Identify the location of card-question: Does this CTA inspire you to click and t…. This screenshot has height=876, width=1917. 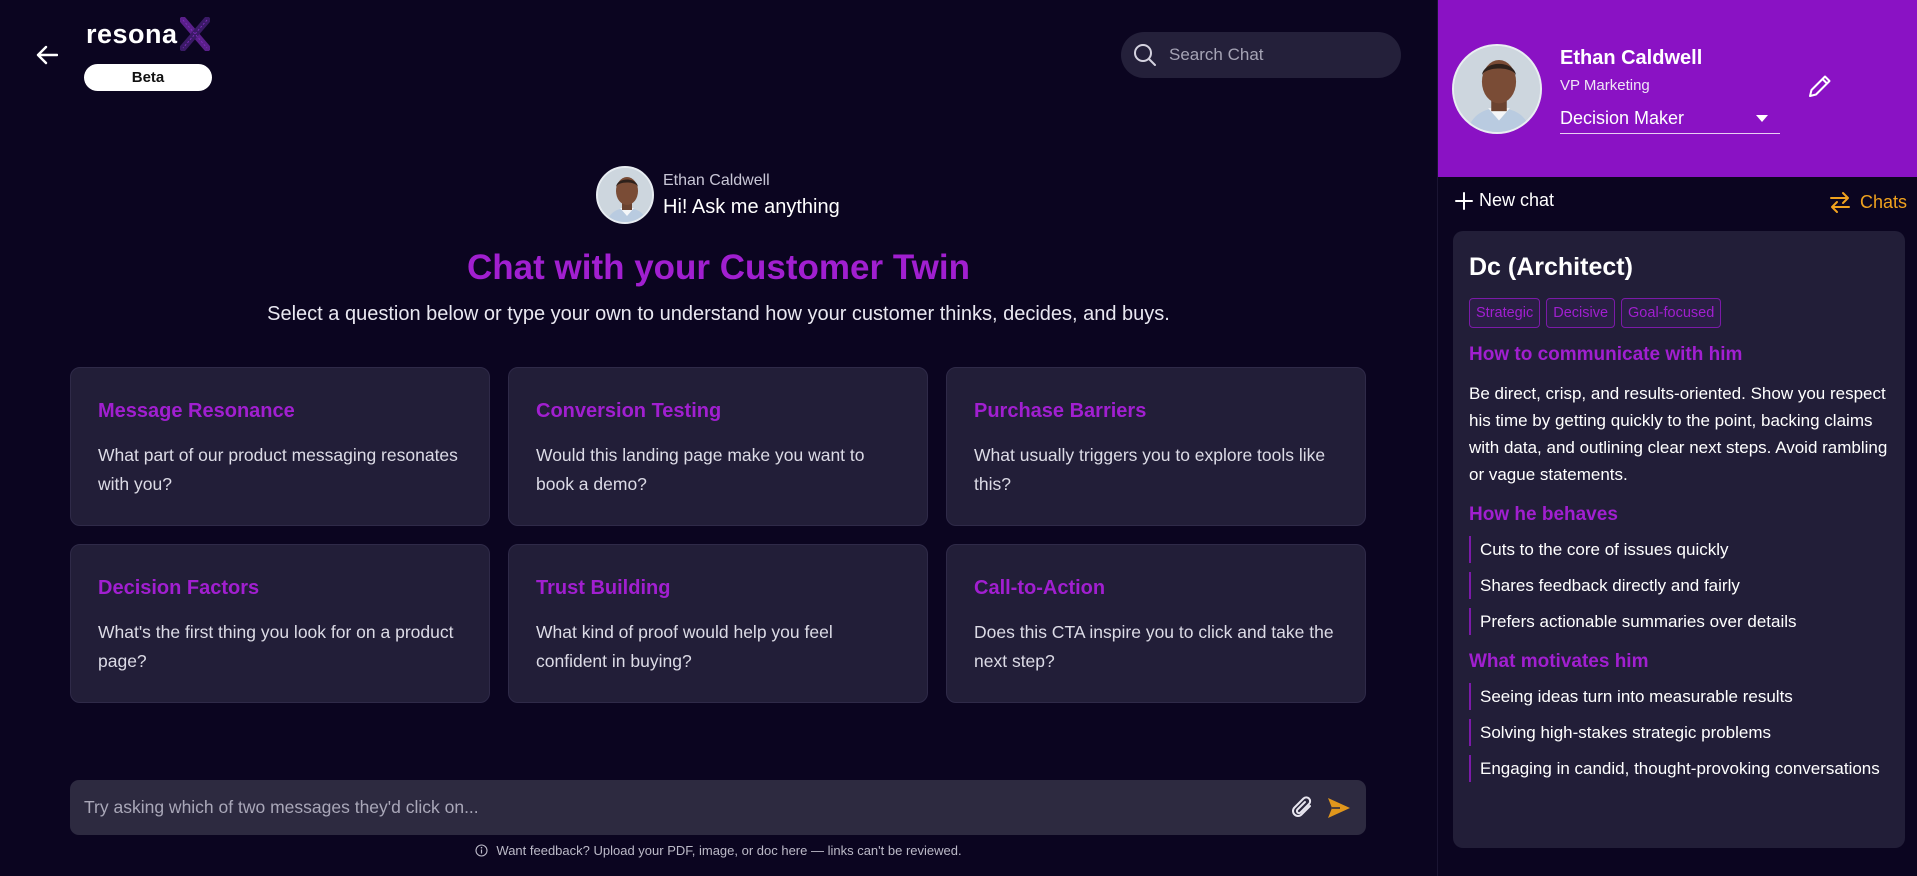
(1154, 646).